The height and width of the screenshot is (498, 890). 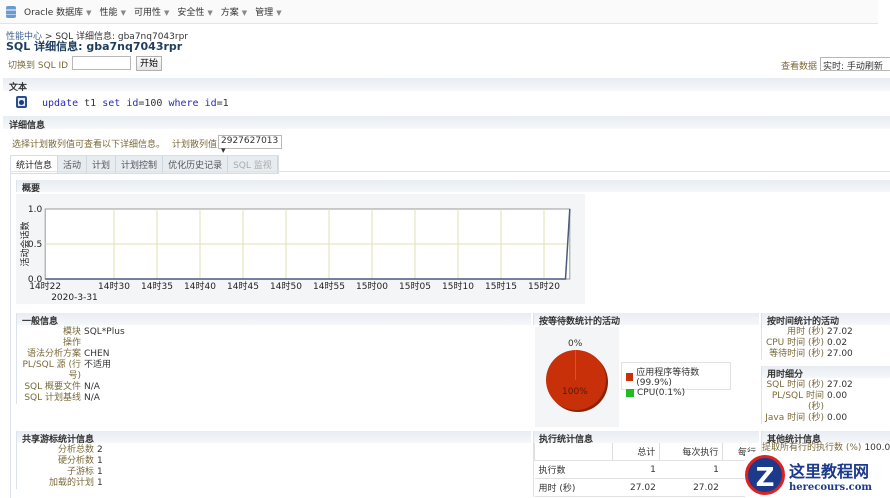 What do you see at coordinates (668, 378) in the screenshot?
I see `legend-label: 应用程序等待数(99.9%)` at bounding box center [668, 378].